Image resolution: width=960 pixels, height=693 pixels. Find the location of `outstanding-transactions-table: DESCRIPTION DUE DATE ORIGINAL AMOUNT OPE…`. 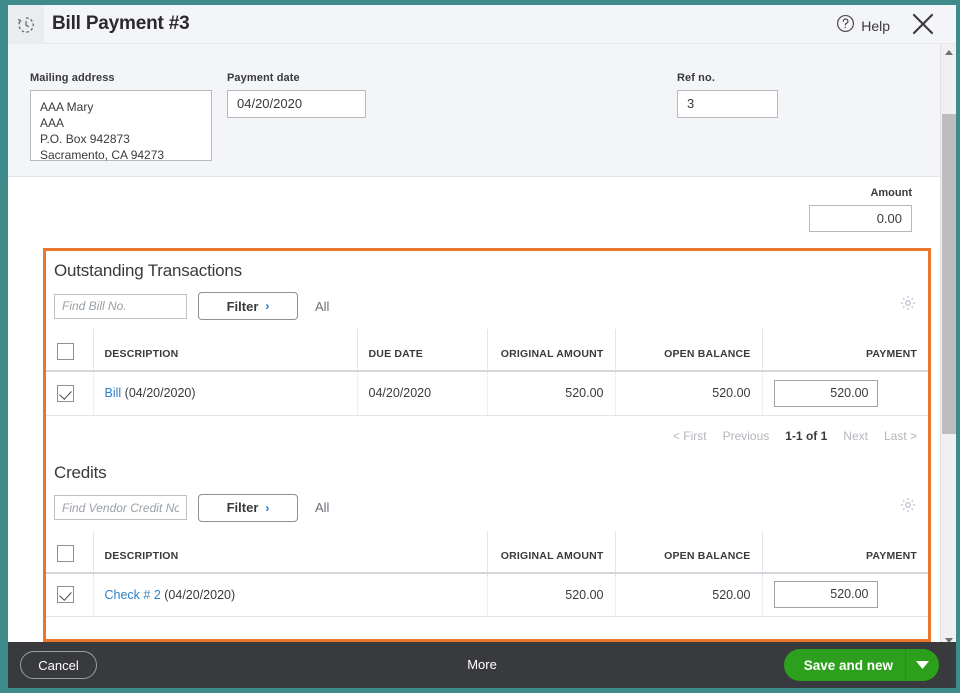

outstanding-transactions-table: DESCRIPTION DUE DATE ORIGINAL AMOUNT OPE… is located at coordinates (487, 372).